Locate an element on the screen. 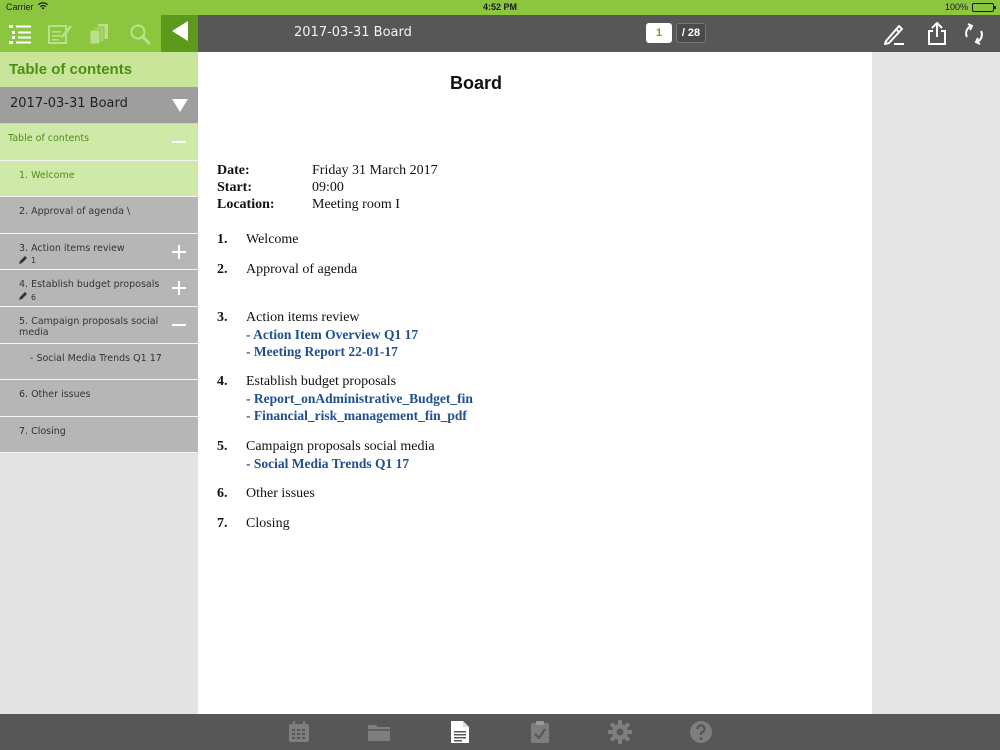  pen-icon is located at coordinates (894, 34).